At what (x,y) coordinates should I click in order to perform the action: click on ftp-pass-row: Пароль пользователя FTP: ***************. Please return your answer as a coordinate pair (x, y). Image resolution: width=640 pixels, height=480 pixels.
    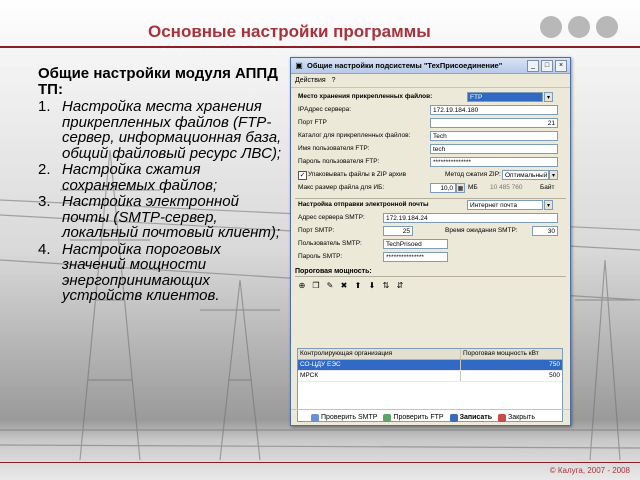
    Looking at the image, I should click on (430, 162).